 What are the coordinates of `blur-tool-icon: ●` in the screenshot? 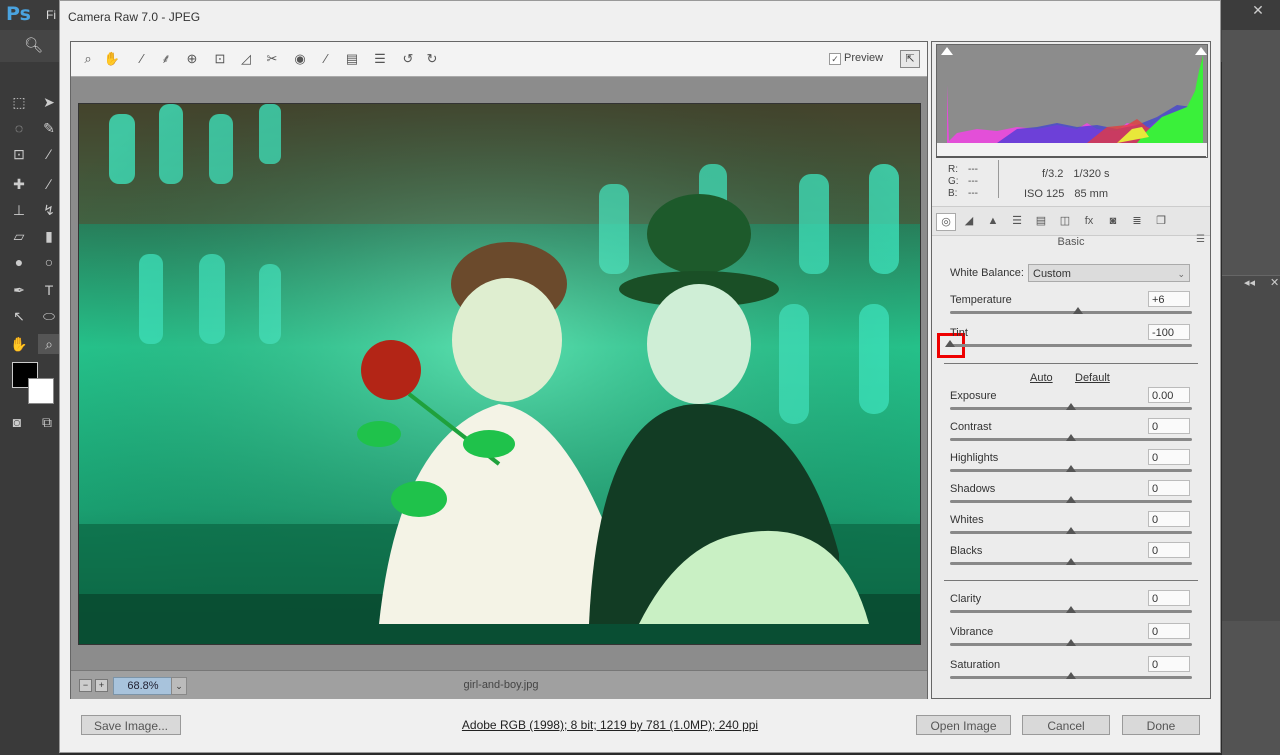 It's located at (19, 262).